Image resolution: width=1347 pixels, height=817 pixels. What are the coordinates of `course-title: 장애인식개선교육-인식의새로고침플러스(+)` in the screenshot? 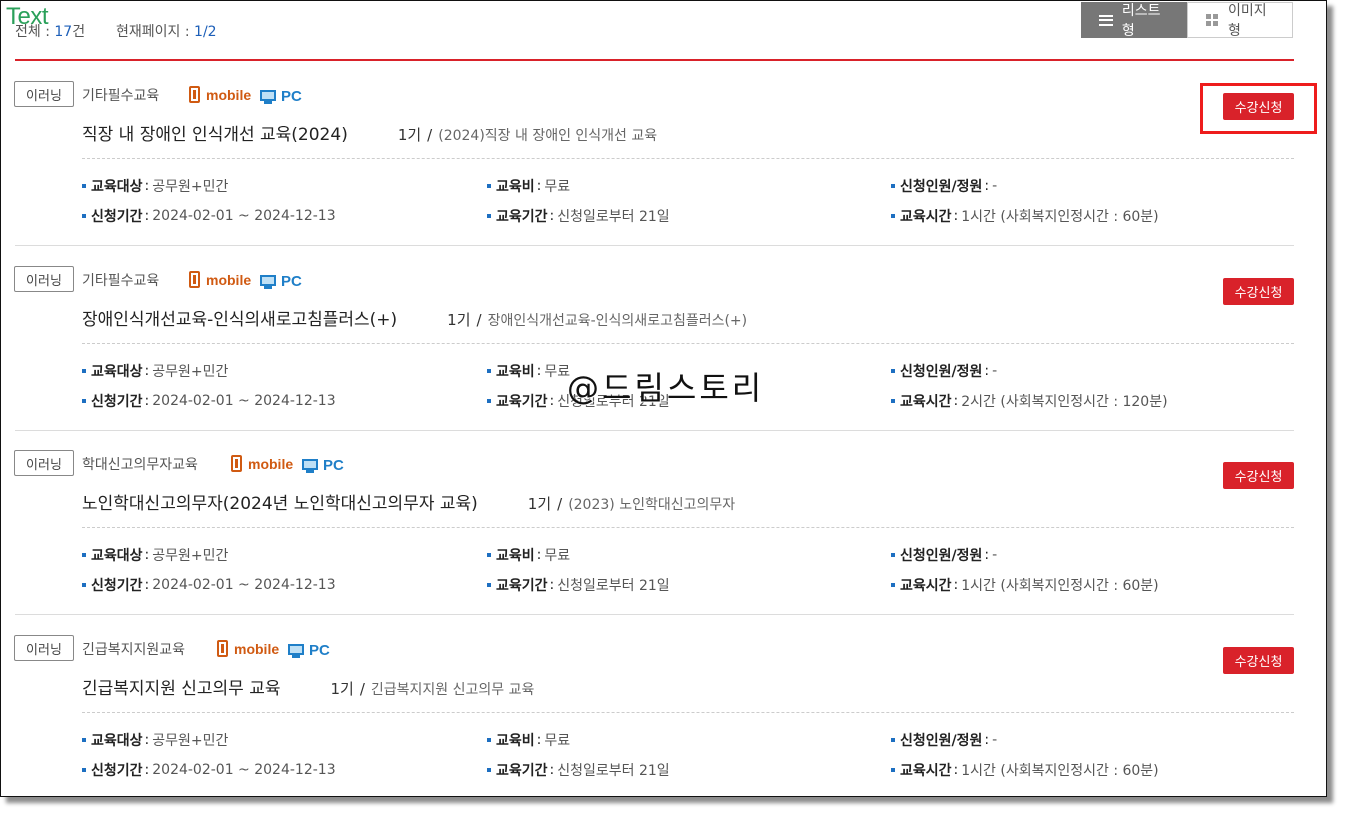 It's located at (239, 317).